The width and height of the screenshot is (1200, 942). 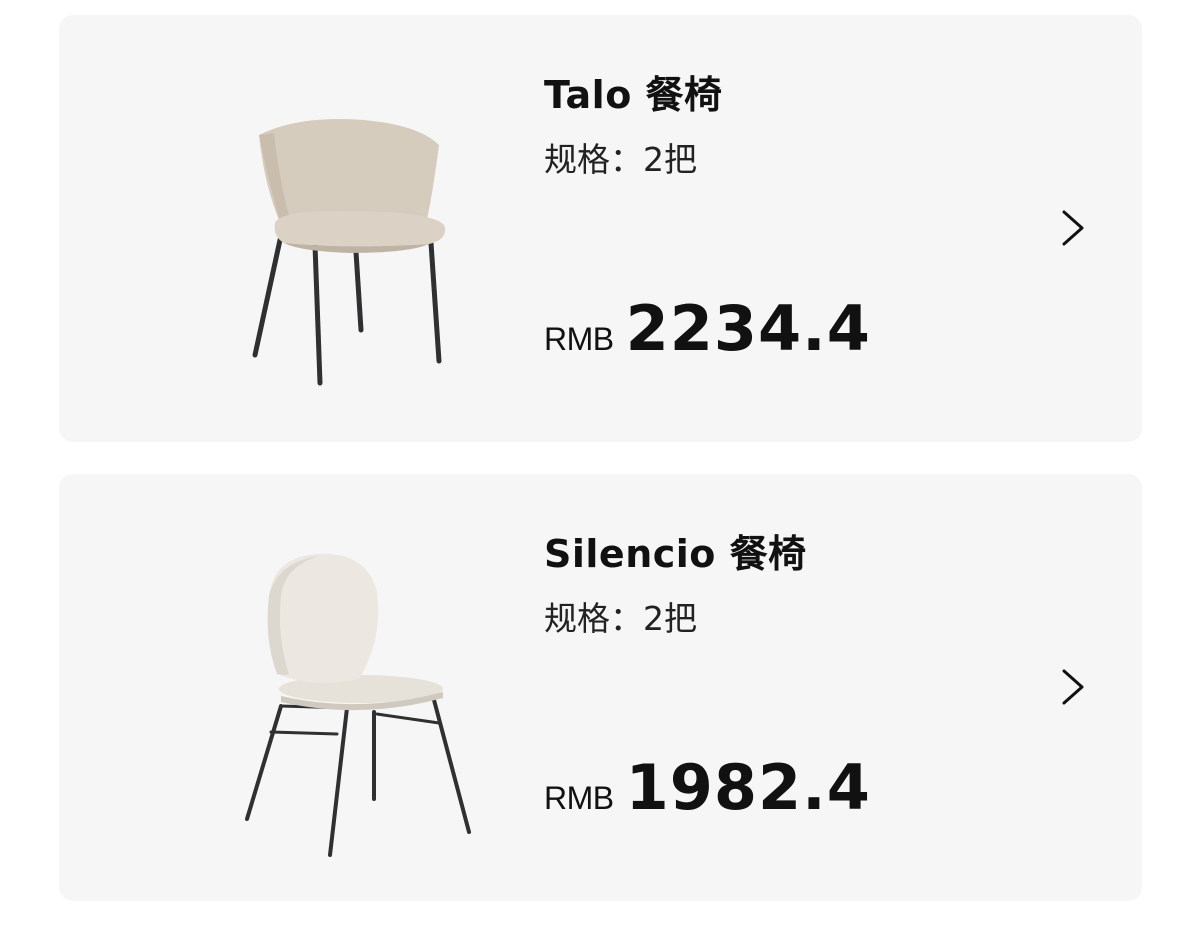 I want to click on product-name: Silencio 餐椅, so click(x=675, y=554).